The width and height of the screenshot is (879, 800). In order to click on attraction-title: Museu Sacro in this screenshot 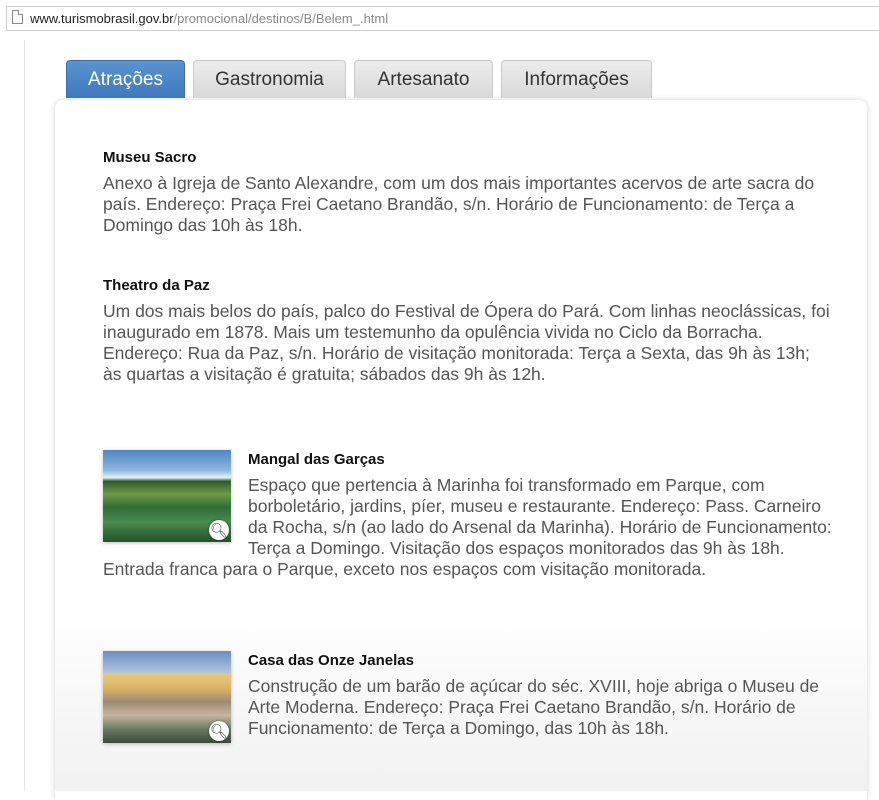, I will do `click(468, 158)`.